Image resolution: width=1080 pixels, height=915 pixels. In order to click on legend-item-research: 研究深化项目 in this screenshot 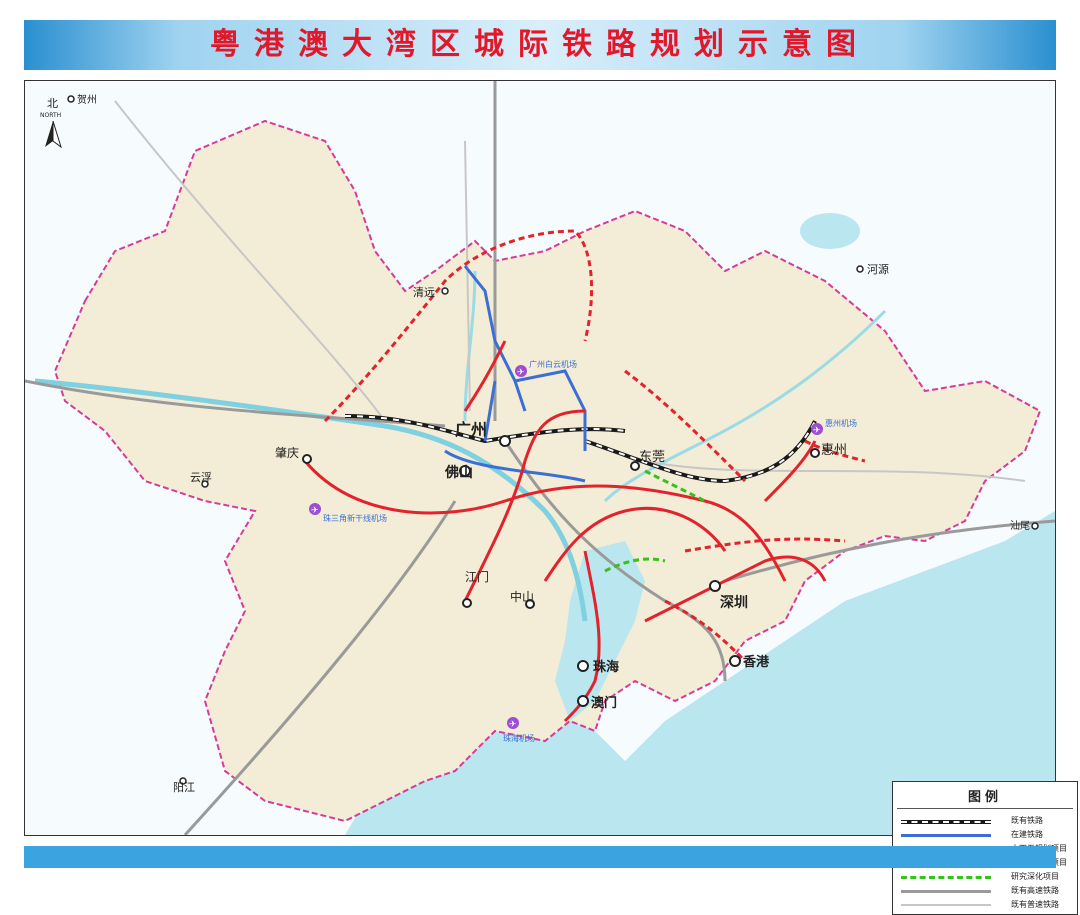, I will do `click(987, 877)`.